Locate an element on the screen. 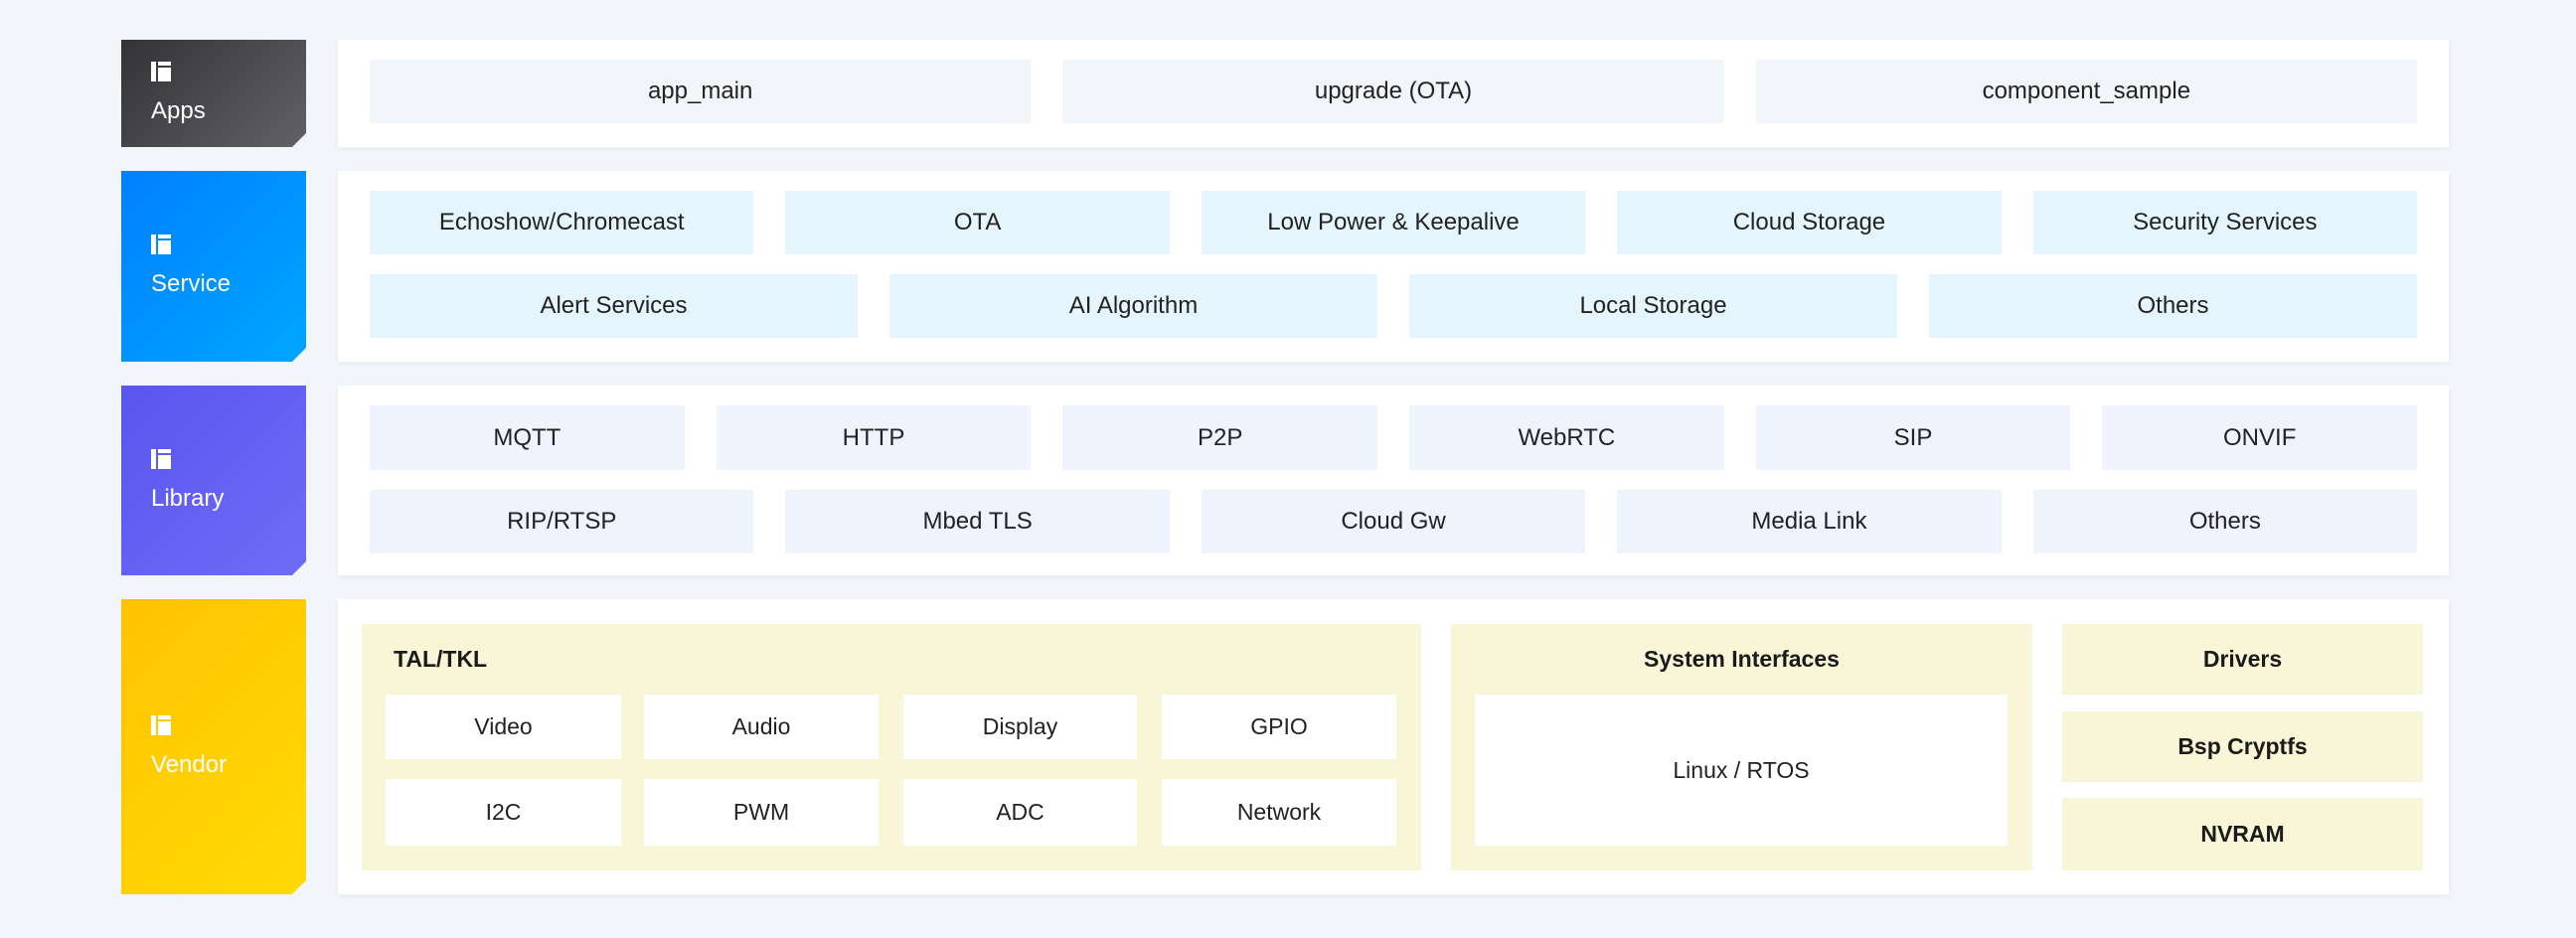 Image resolution: width=2576 pixels, height=938 pixels. service-cell: Cloud Storage is located at coordinates (1809, 222).